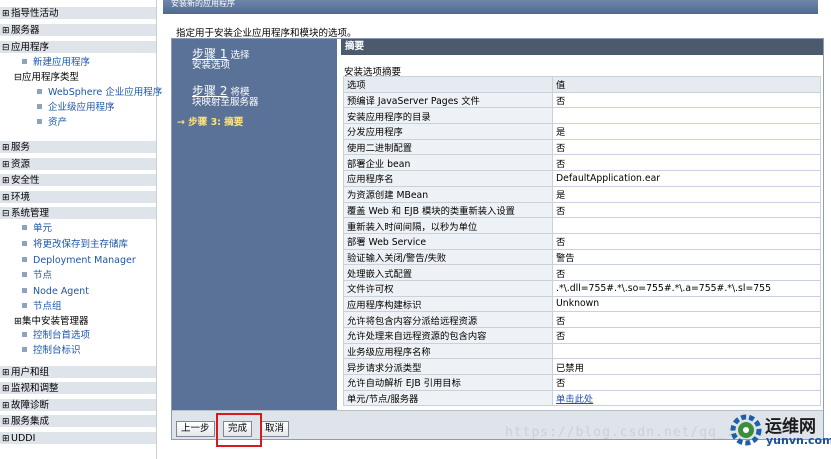 This screenshot has height=459, width=831. What do you see at coordinates (78, 196) in the screenshot?
I see `nav-category-environment: ⊞环境` at bounding box center [78, 196].